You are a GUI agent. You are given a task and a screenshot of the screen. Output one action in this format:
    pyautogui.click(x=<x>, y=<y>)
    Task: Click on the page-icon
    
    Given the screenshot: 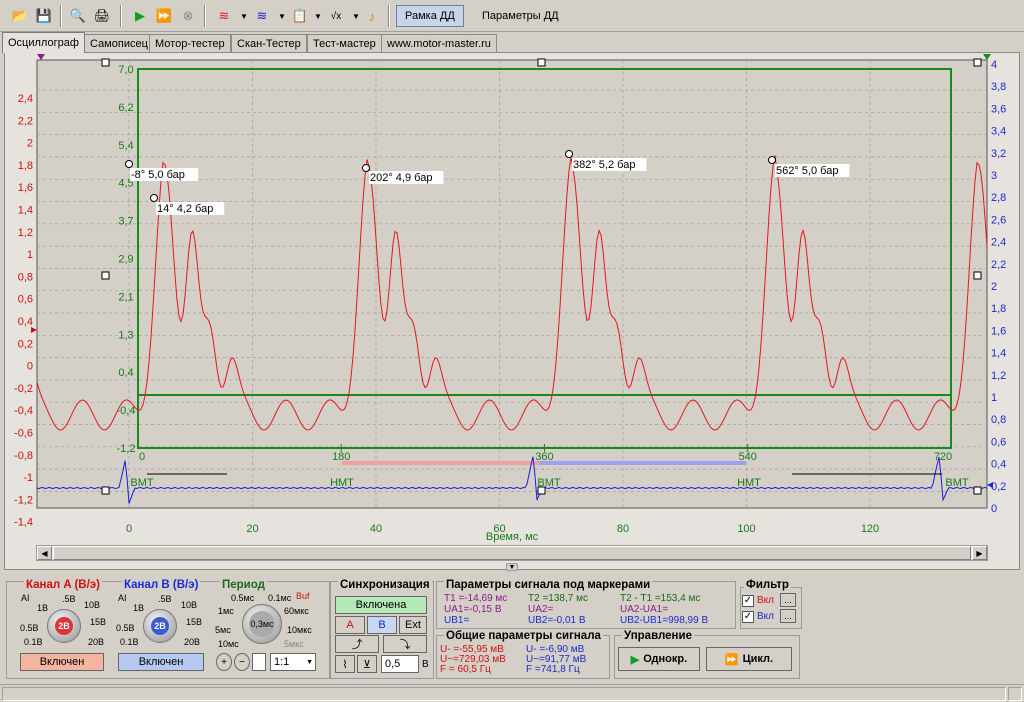 What is the action you would take?
    pyautogui.click(x=259, y=662)
    